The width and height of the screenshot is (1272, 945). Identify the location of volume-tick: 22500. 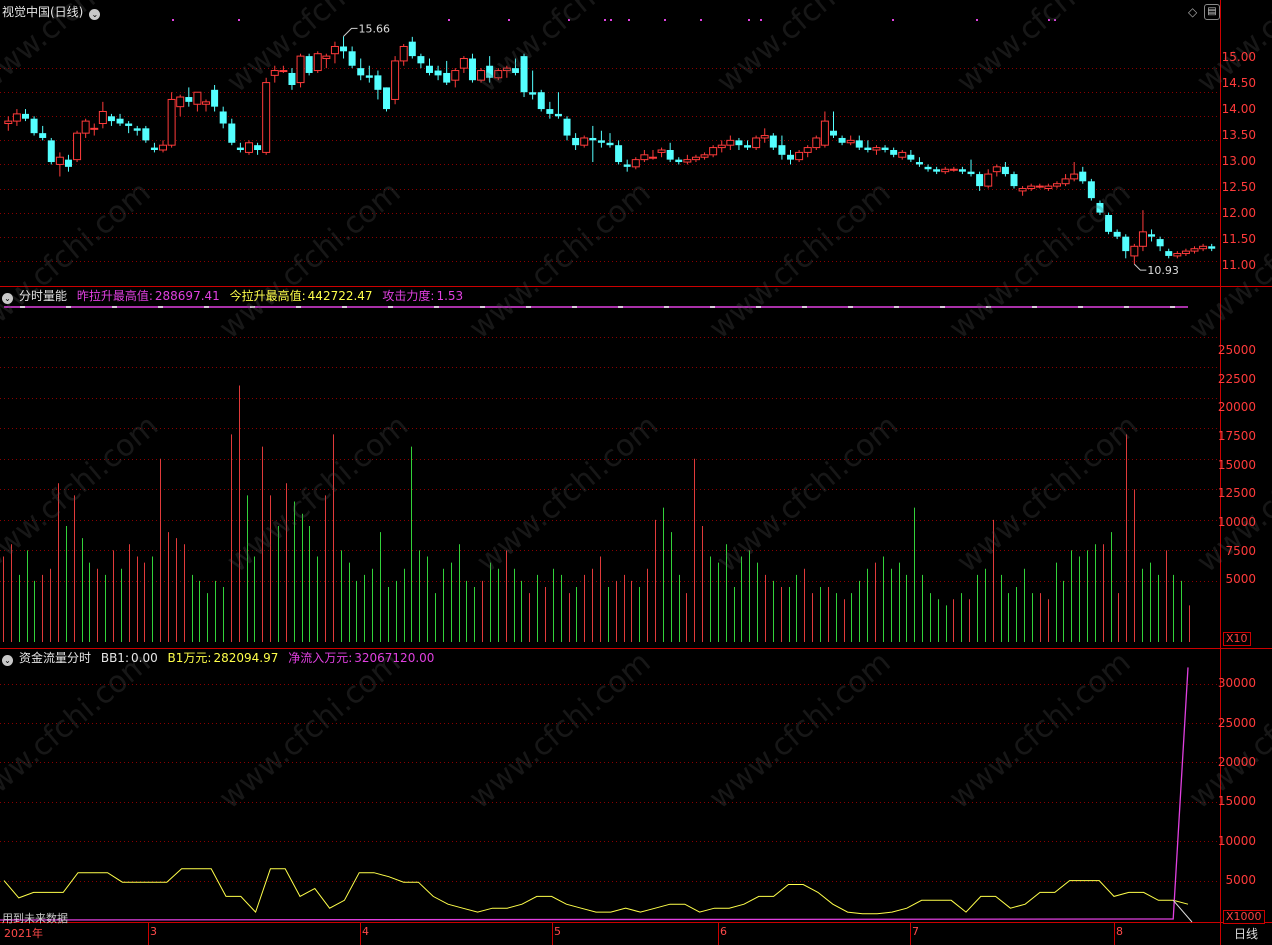
(1236, 379).